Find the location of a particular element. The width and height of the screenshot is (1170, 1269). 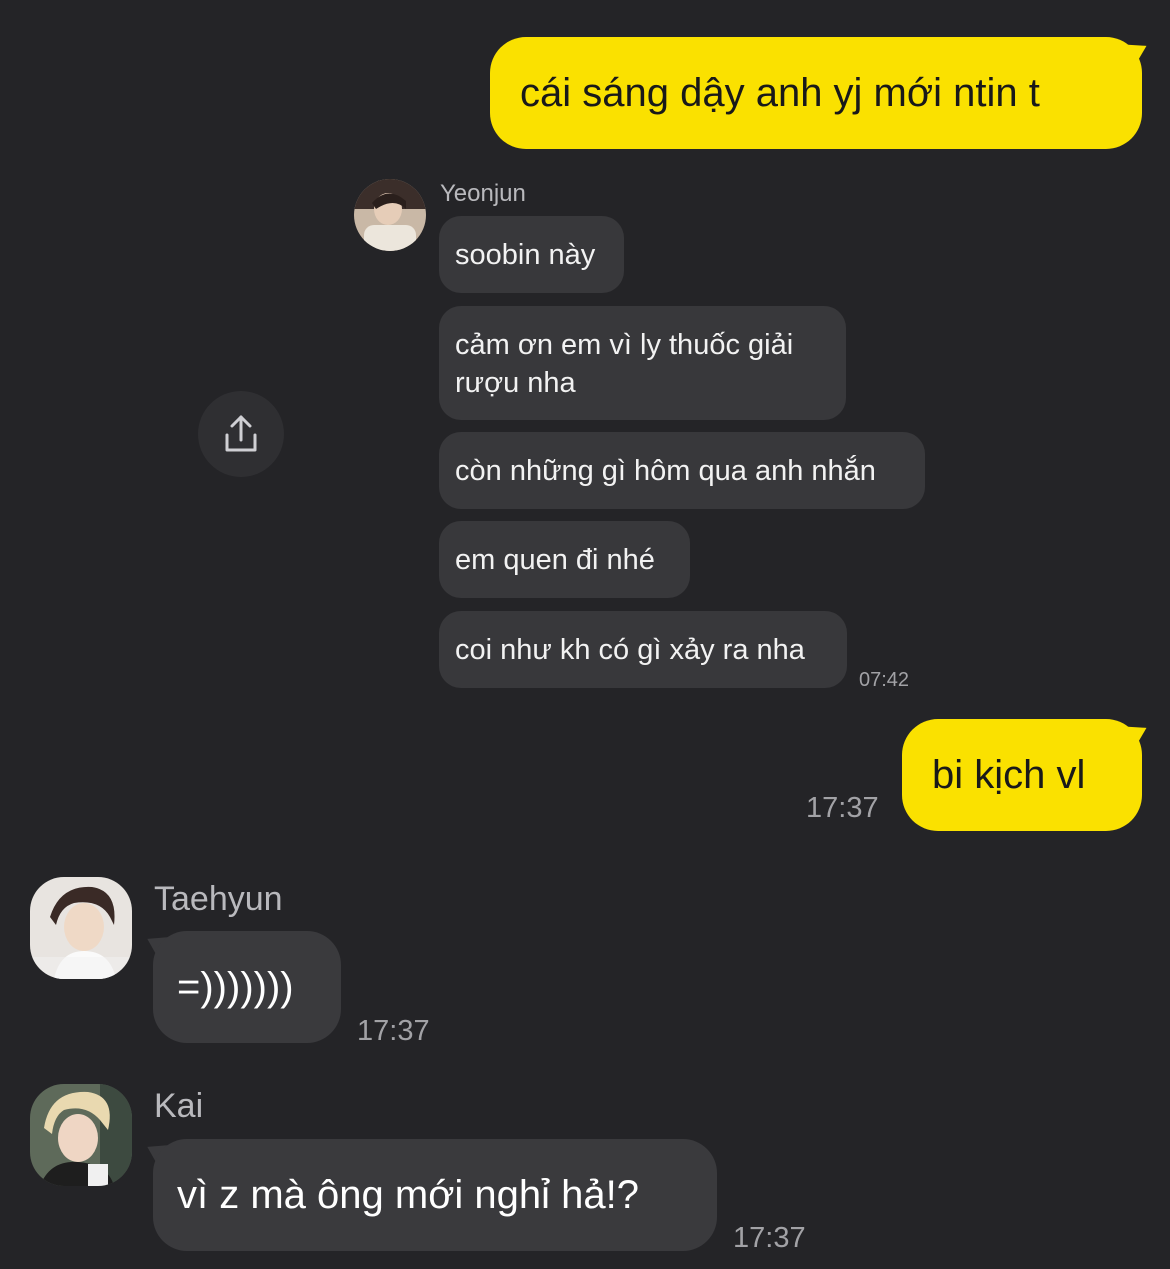

forwarded-text: cảm ơn em vì ly thuốc giải rượu nha is located at coordinates (624, 364).